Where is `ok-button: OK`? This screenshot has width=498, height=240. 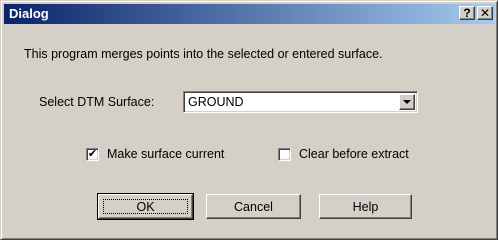
ok-button: OK is located at coordinates (145, 206).